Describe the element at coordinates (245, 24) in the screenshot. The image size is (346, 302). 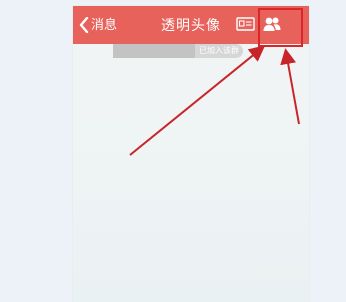
I see `id-card-icon` at that location.